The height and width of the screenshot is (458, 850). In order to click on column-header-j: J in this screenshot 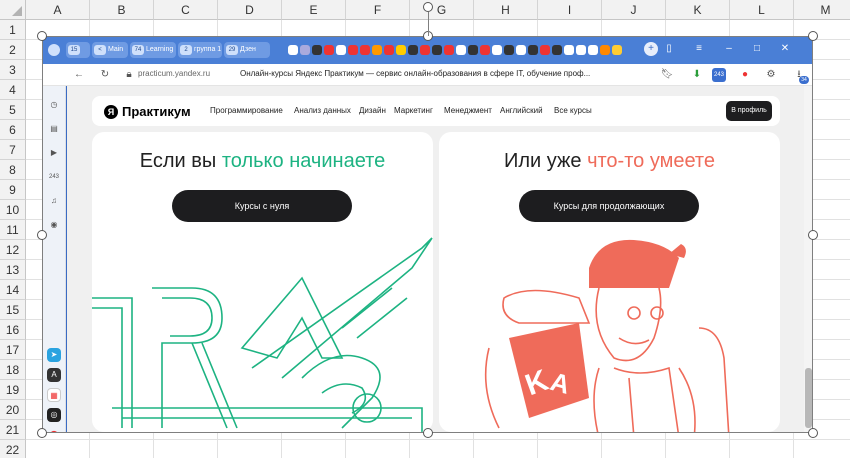, I will do `click(634, 10)`.